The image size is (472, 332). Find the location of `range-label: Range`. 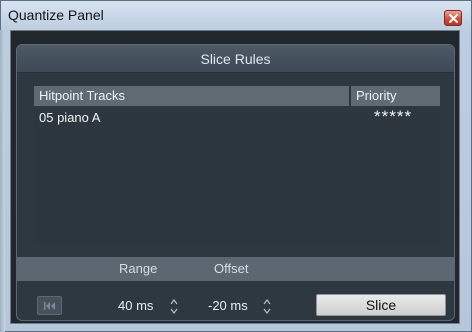

range-label: Range is located at coordinates (138, 268).